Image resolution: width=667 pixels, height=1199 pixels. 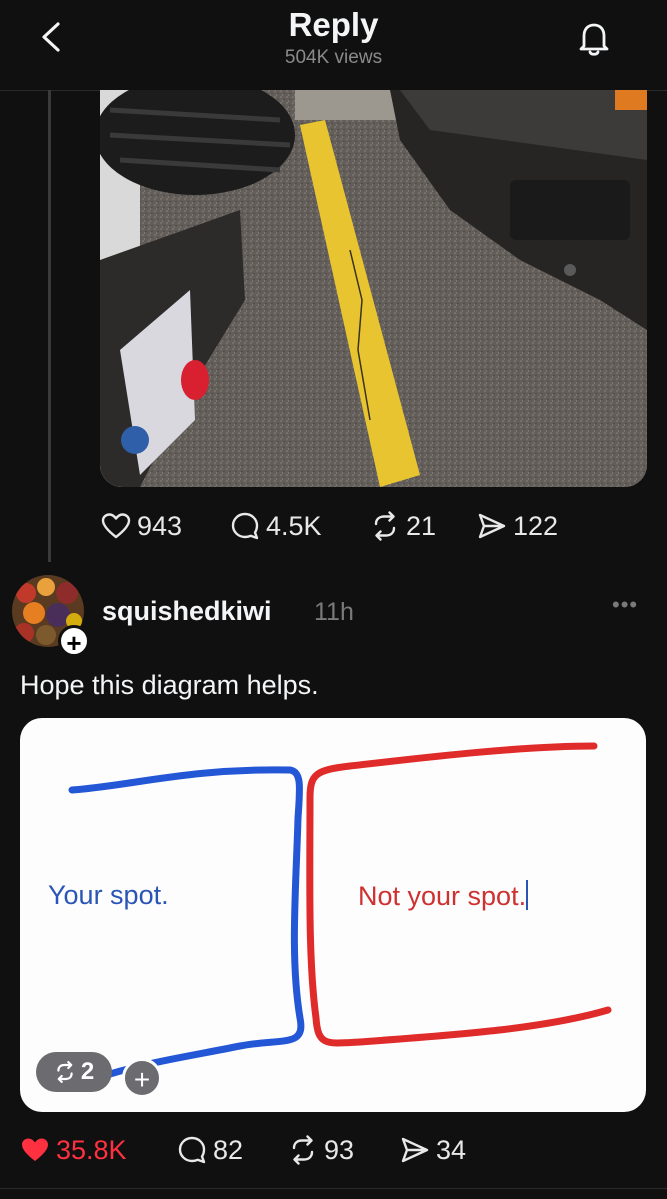 I want to click on reply-count: 82, so click(x=228, y=1149).